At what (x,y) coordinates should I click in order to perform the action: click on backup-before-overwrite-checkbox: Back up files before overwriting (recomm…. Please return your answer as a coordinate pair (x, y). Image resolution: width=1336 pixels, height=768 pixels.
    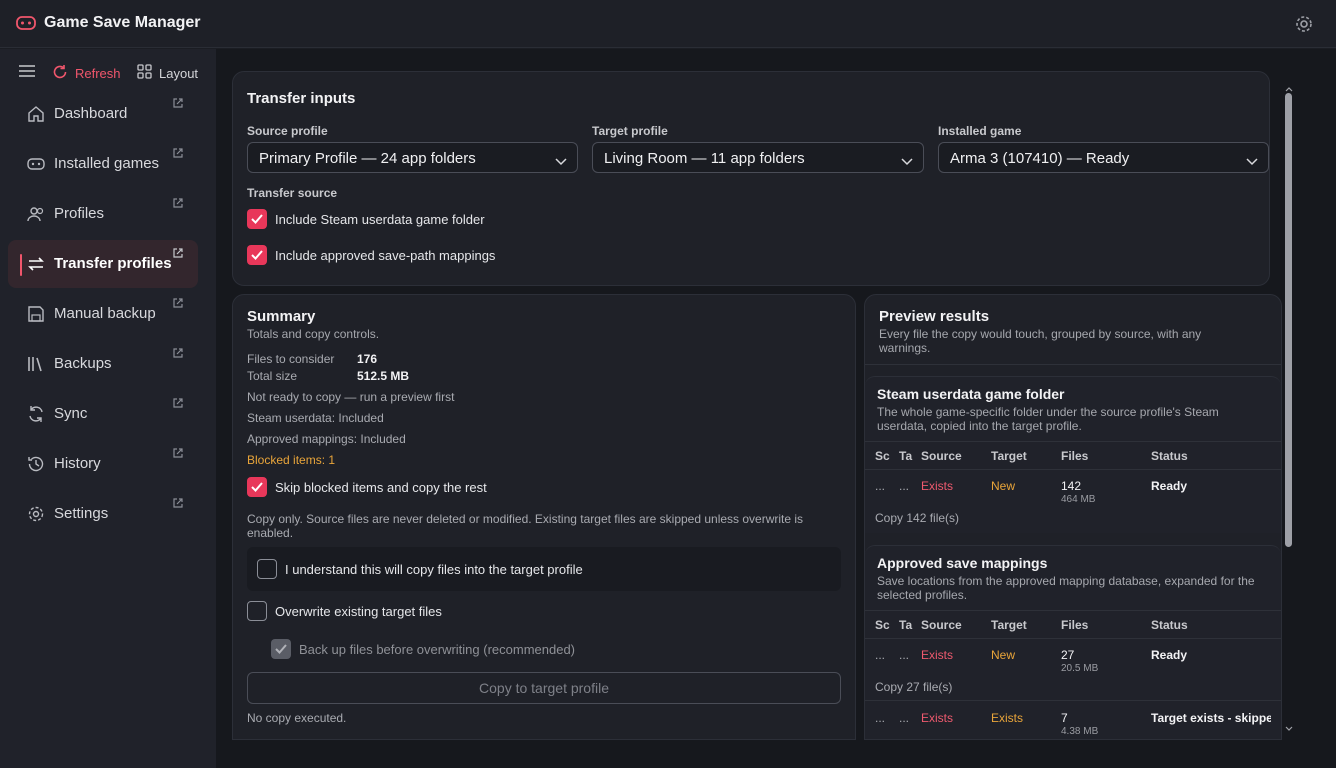
    Looking at the image, I should click on (423, 649).